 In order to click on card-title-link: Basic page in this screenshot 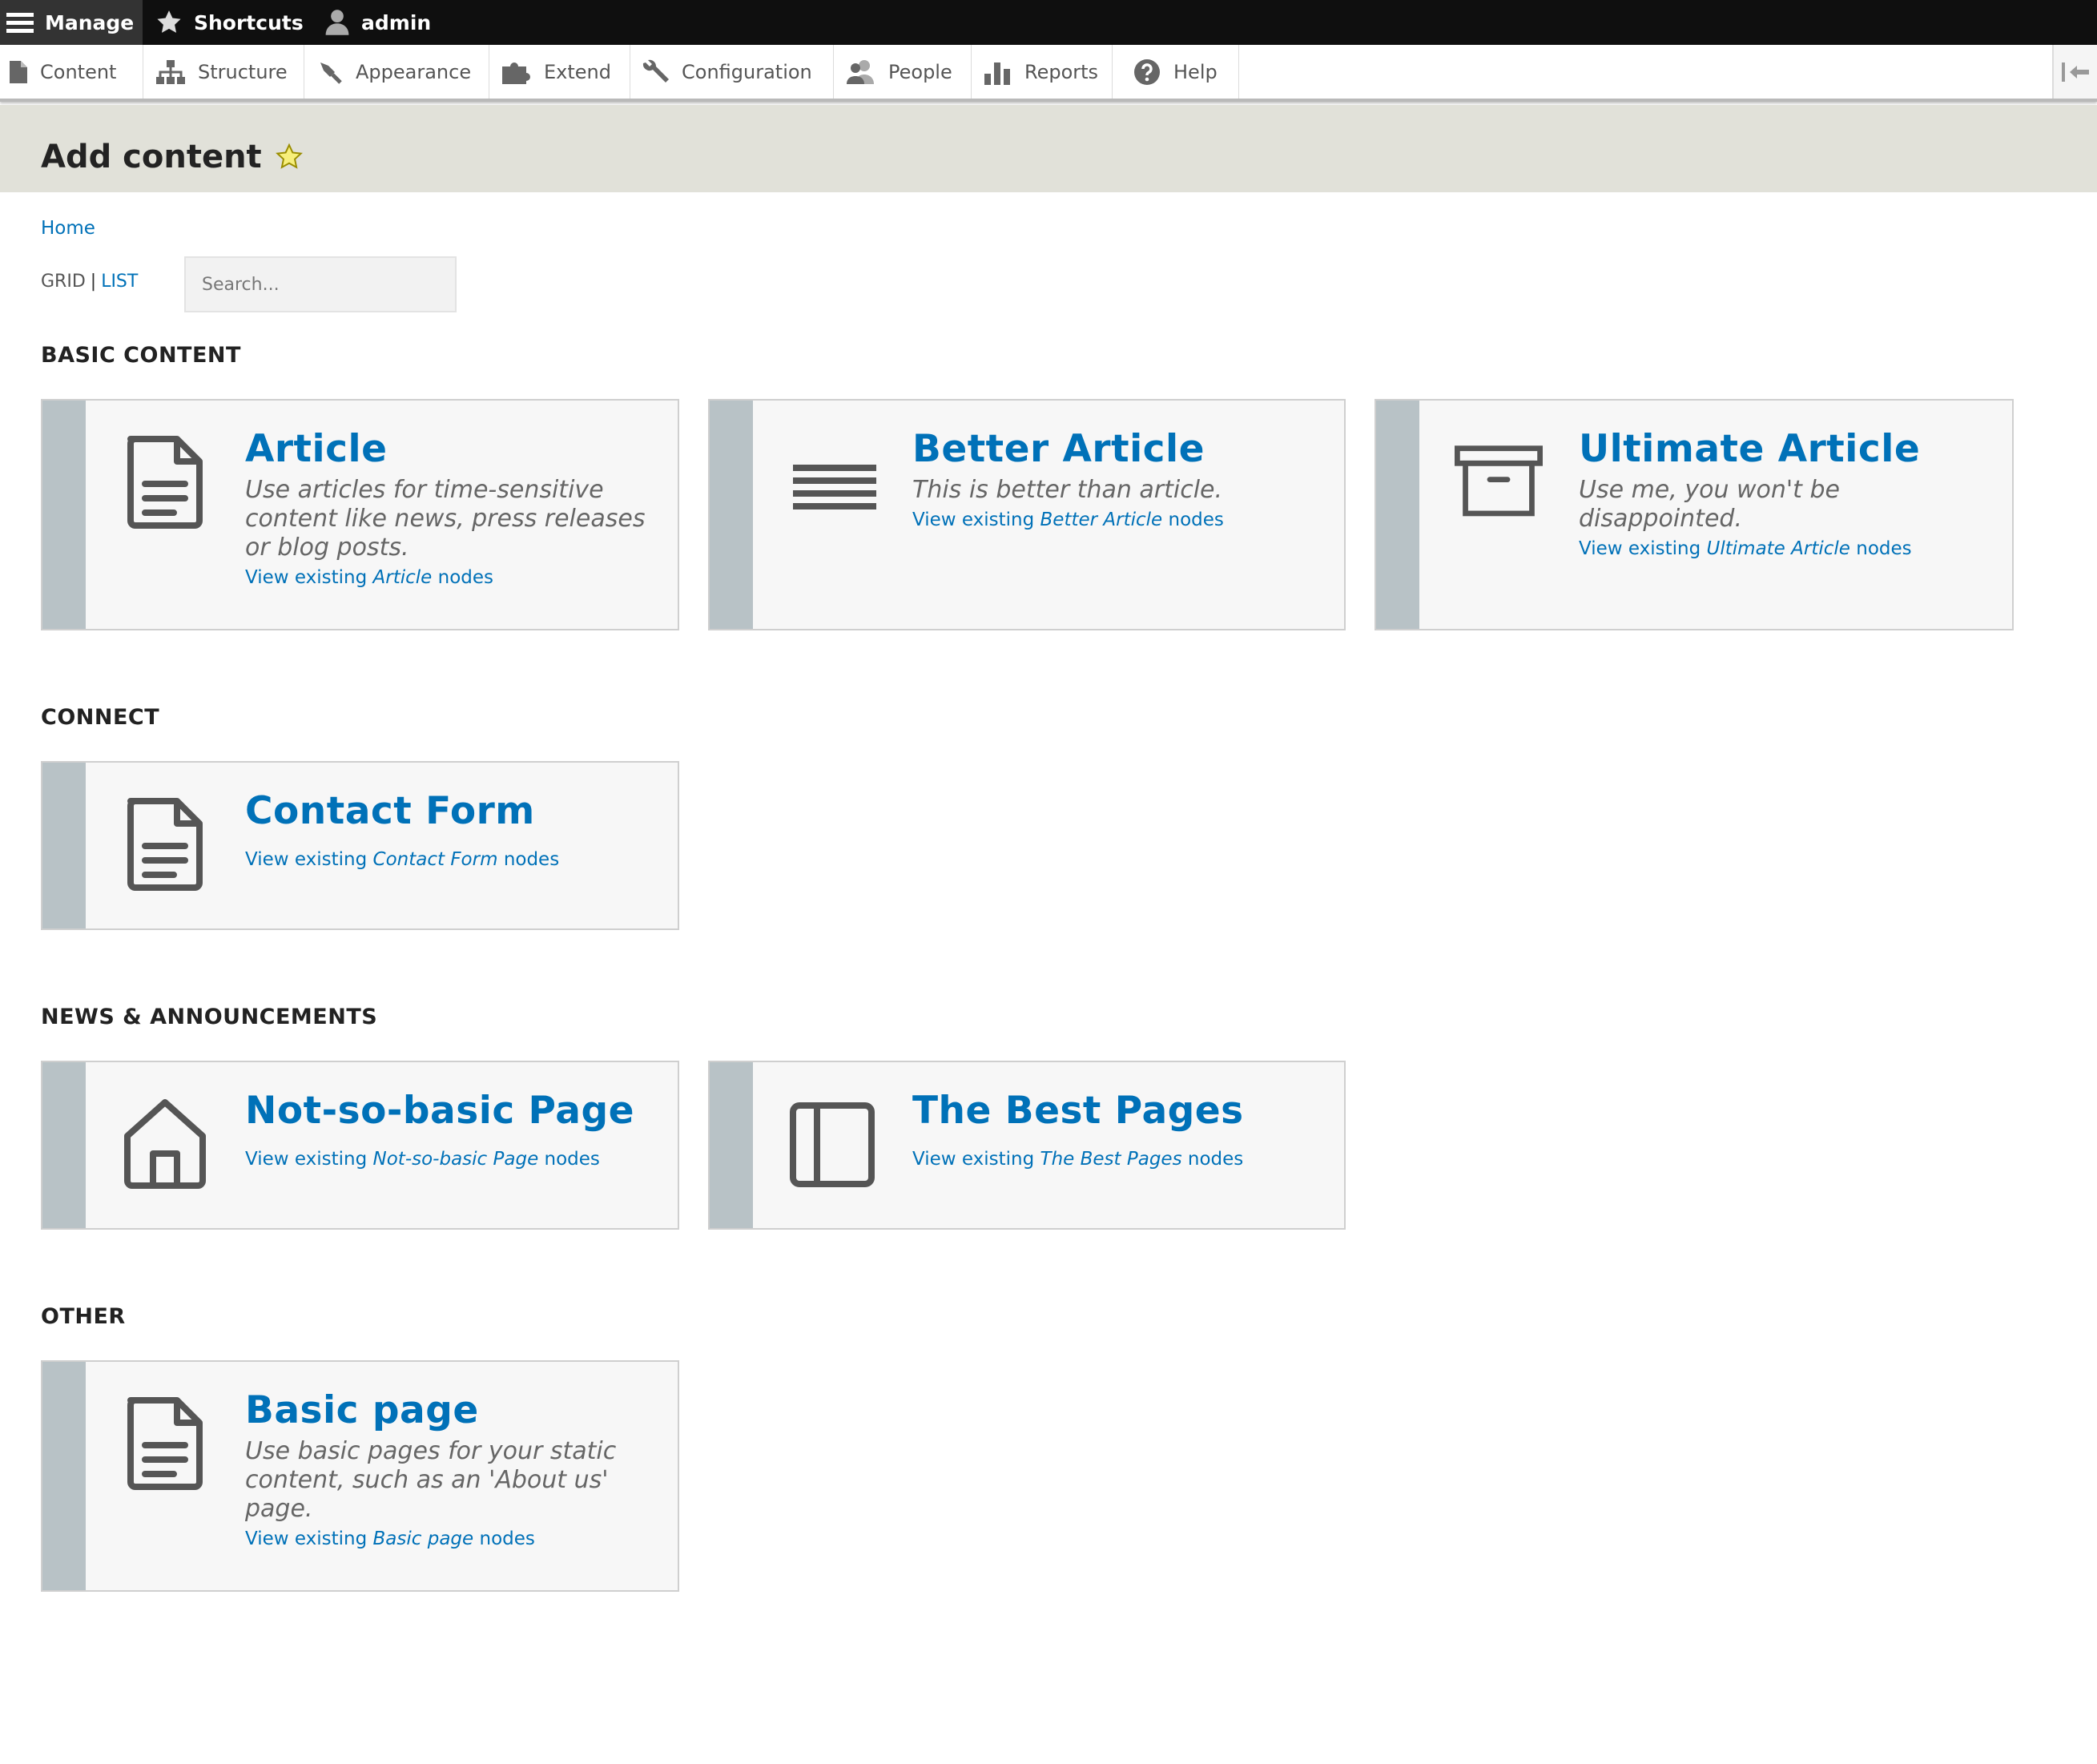, I will do `click(449, 1410)`.